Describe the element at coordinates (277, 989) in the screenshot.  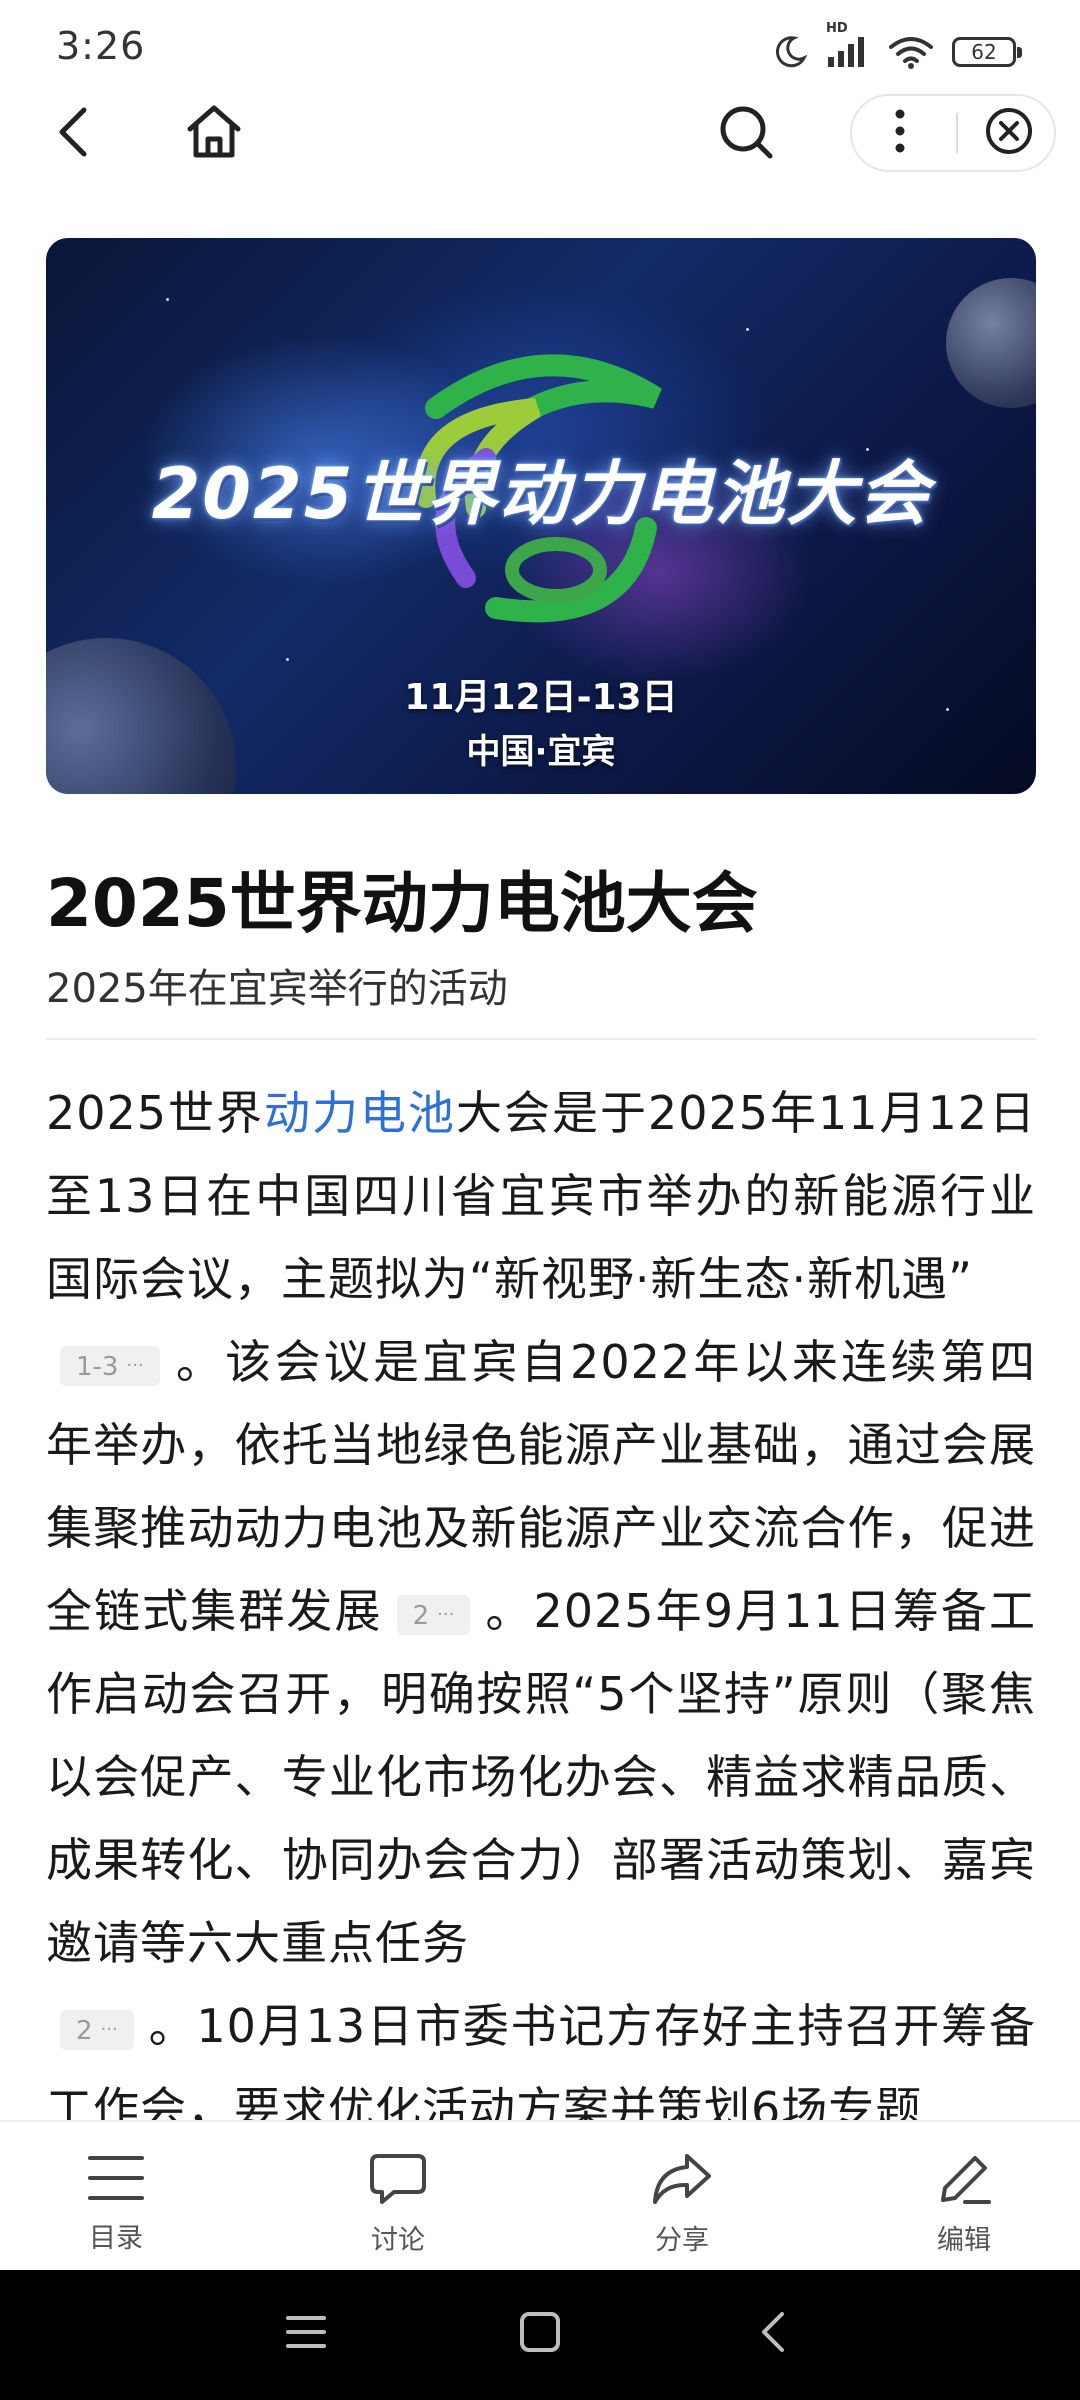
I see `article-subtitle: 2025年在宜宾举行的活动` at that location.